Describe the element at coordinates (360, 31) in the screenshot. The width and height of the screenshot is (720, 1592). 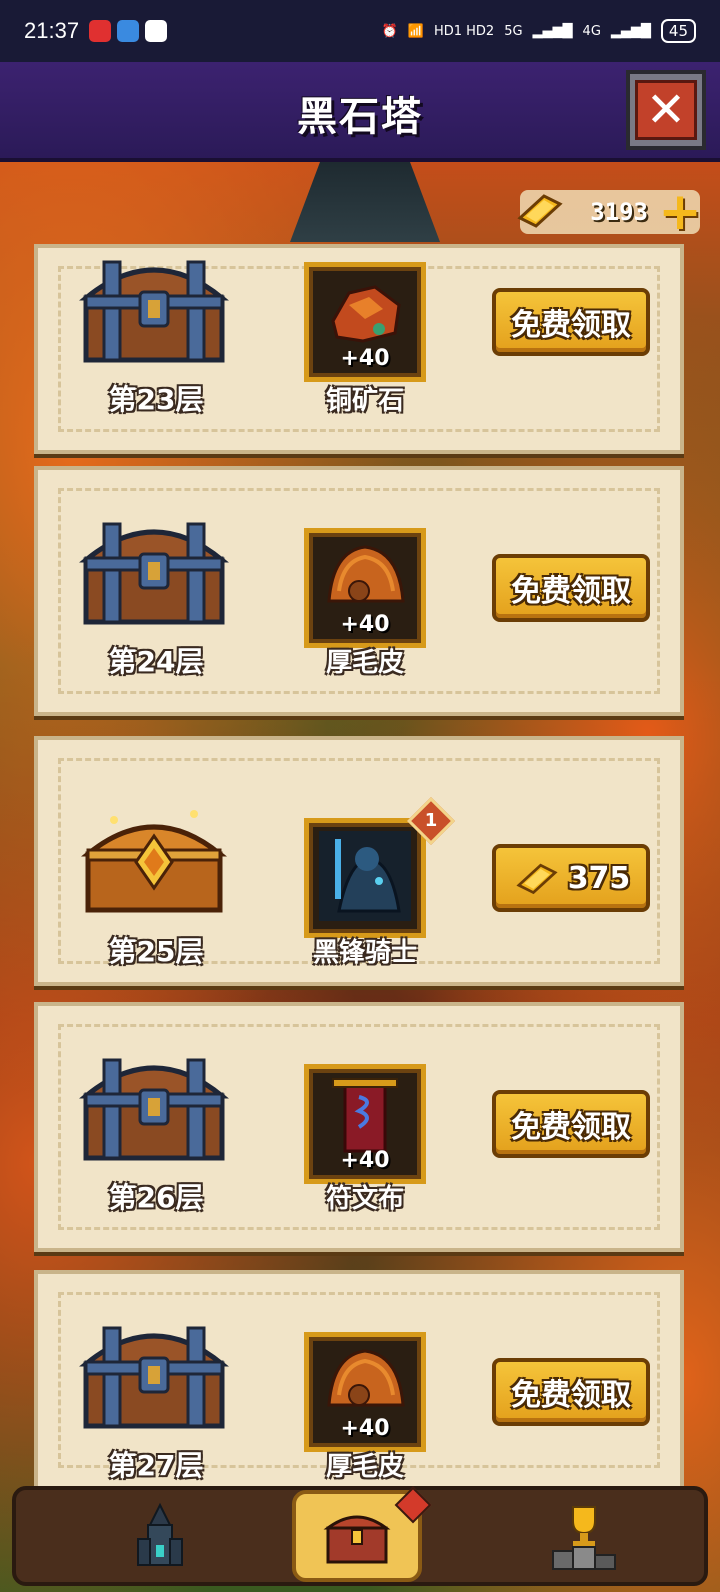
I see `status-bar: 21:37 ⏰ 📶 HD1 HD2 5G ▂▄▆█ 4G ▂▄▆█ 45` at that location.